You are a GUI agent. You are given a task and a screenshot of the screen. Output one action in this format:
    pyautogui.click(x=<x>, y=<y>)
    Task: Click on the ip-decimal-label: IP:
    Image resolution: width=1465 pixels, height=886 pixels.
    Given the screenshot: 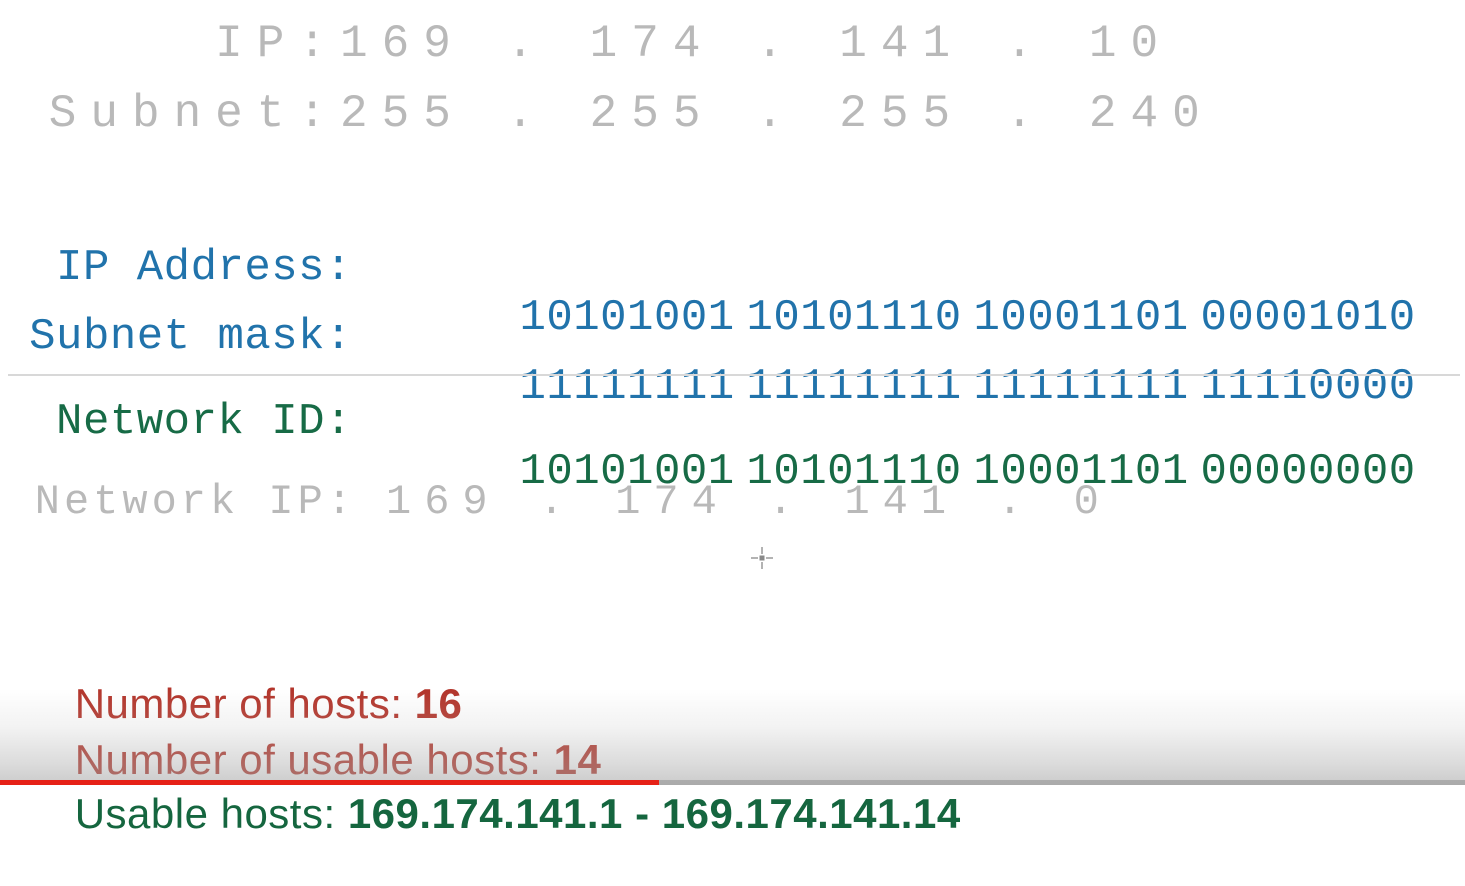 What is the action you would take?
    pyautogui.click(x=277, y=44)
    